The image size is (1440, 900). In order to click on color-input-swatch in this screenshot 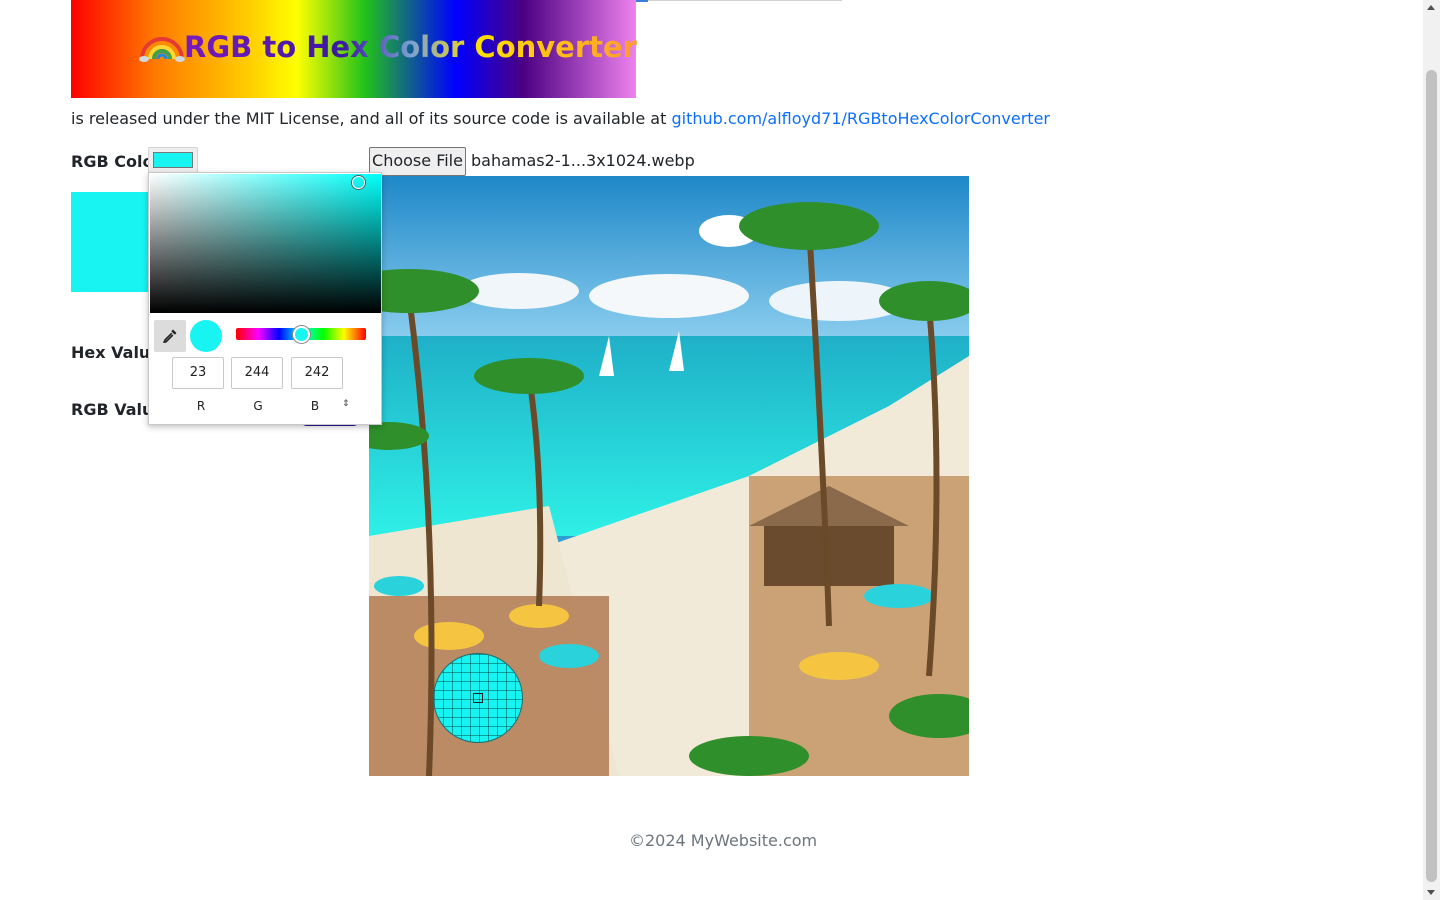, I will do `click(173, 160)`.